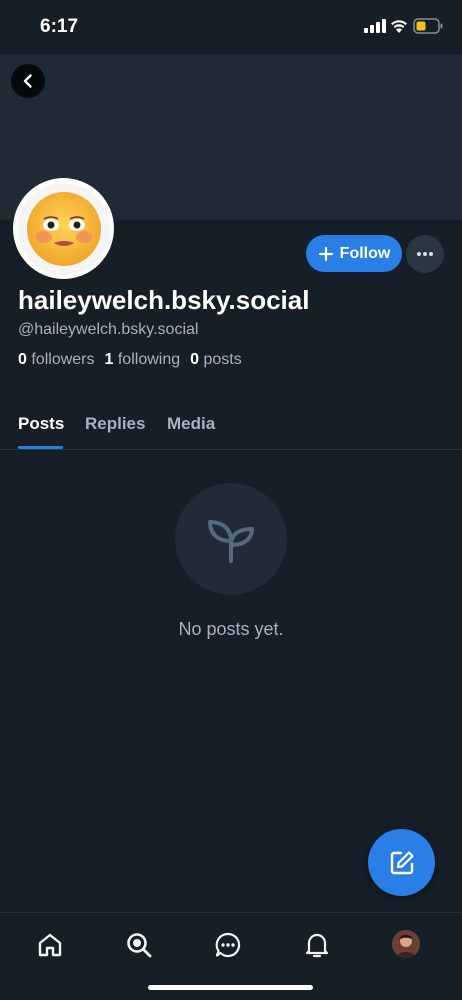  I want to click on search-icon, so click(139, 945).